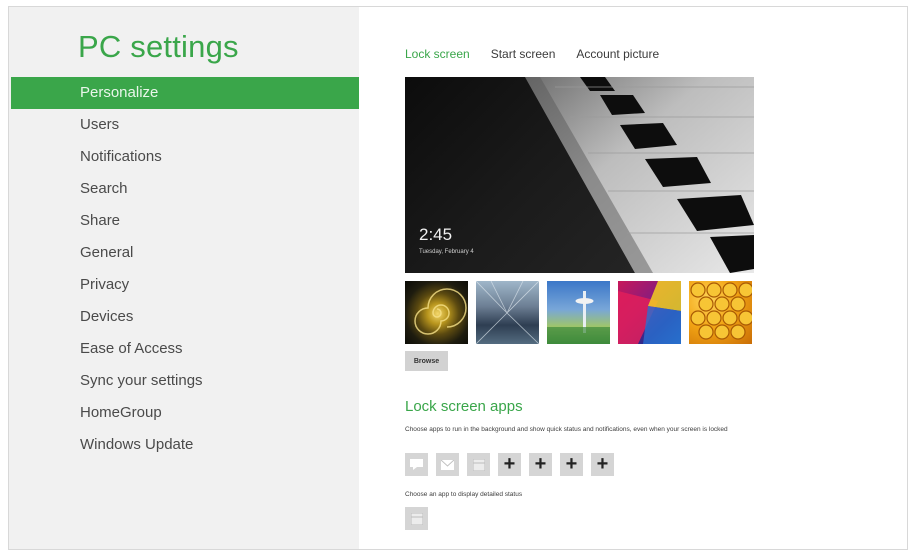 The image size is (910, 552). Describe the element at coordinates (464, 494) in the screenshot. I see `detailed-status-label: Choose an app to display detailed status` at that location.